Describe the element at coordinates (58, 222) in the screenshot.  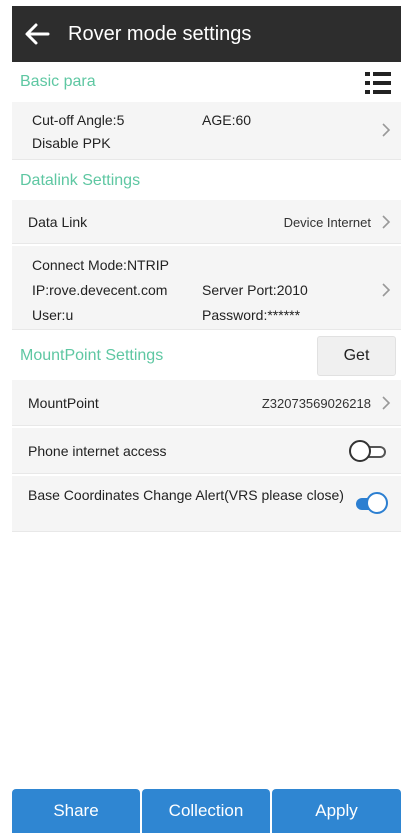
I see `data-link-label: Data Link` at that location.